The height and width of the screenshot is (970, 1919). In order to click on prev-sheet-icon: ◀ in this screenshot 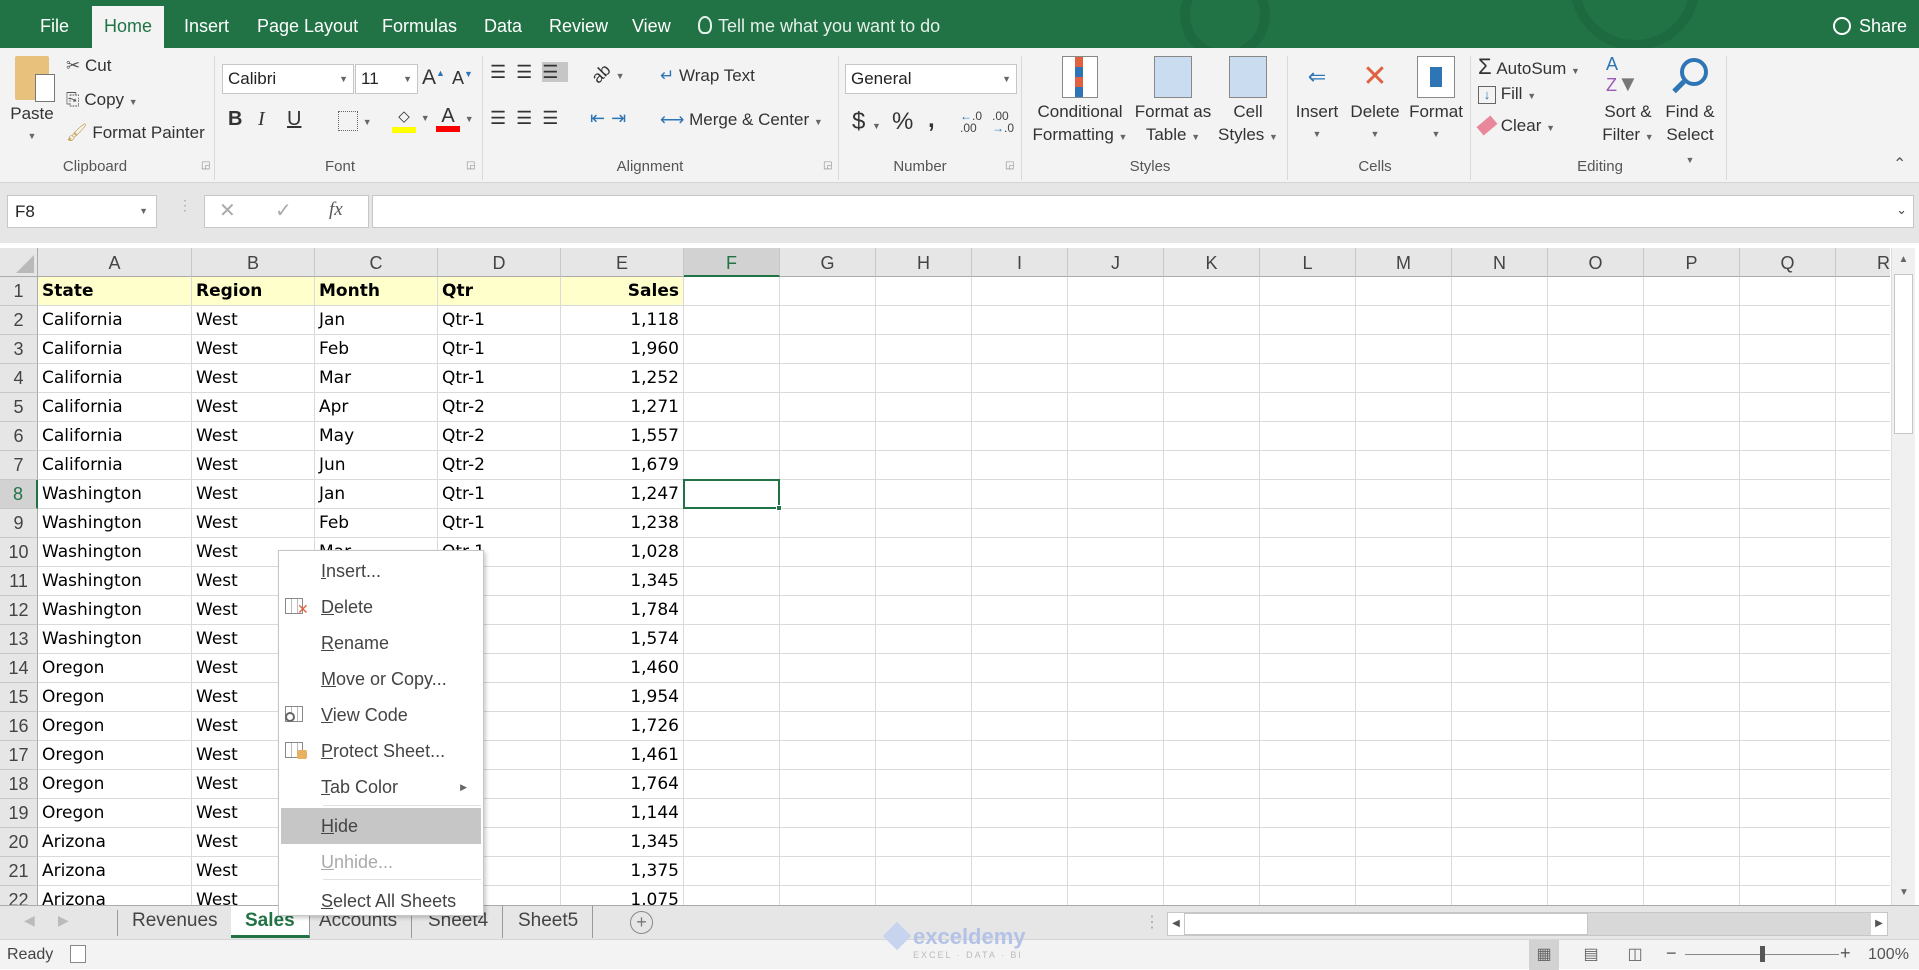, I will do `click(29, 920)`.